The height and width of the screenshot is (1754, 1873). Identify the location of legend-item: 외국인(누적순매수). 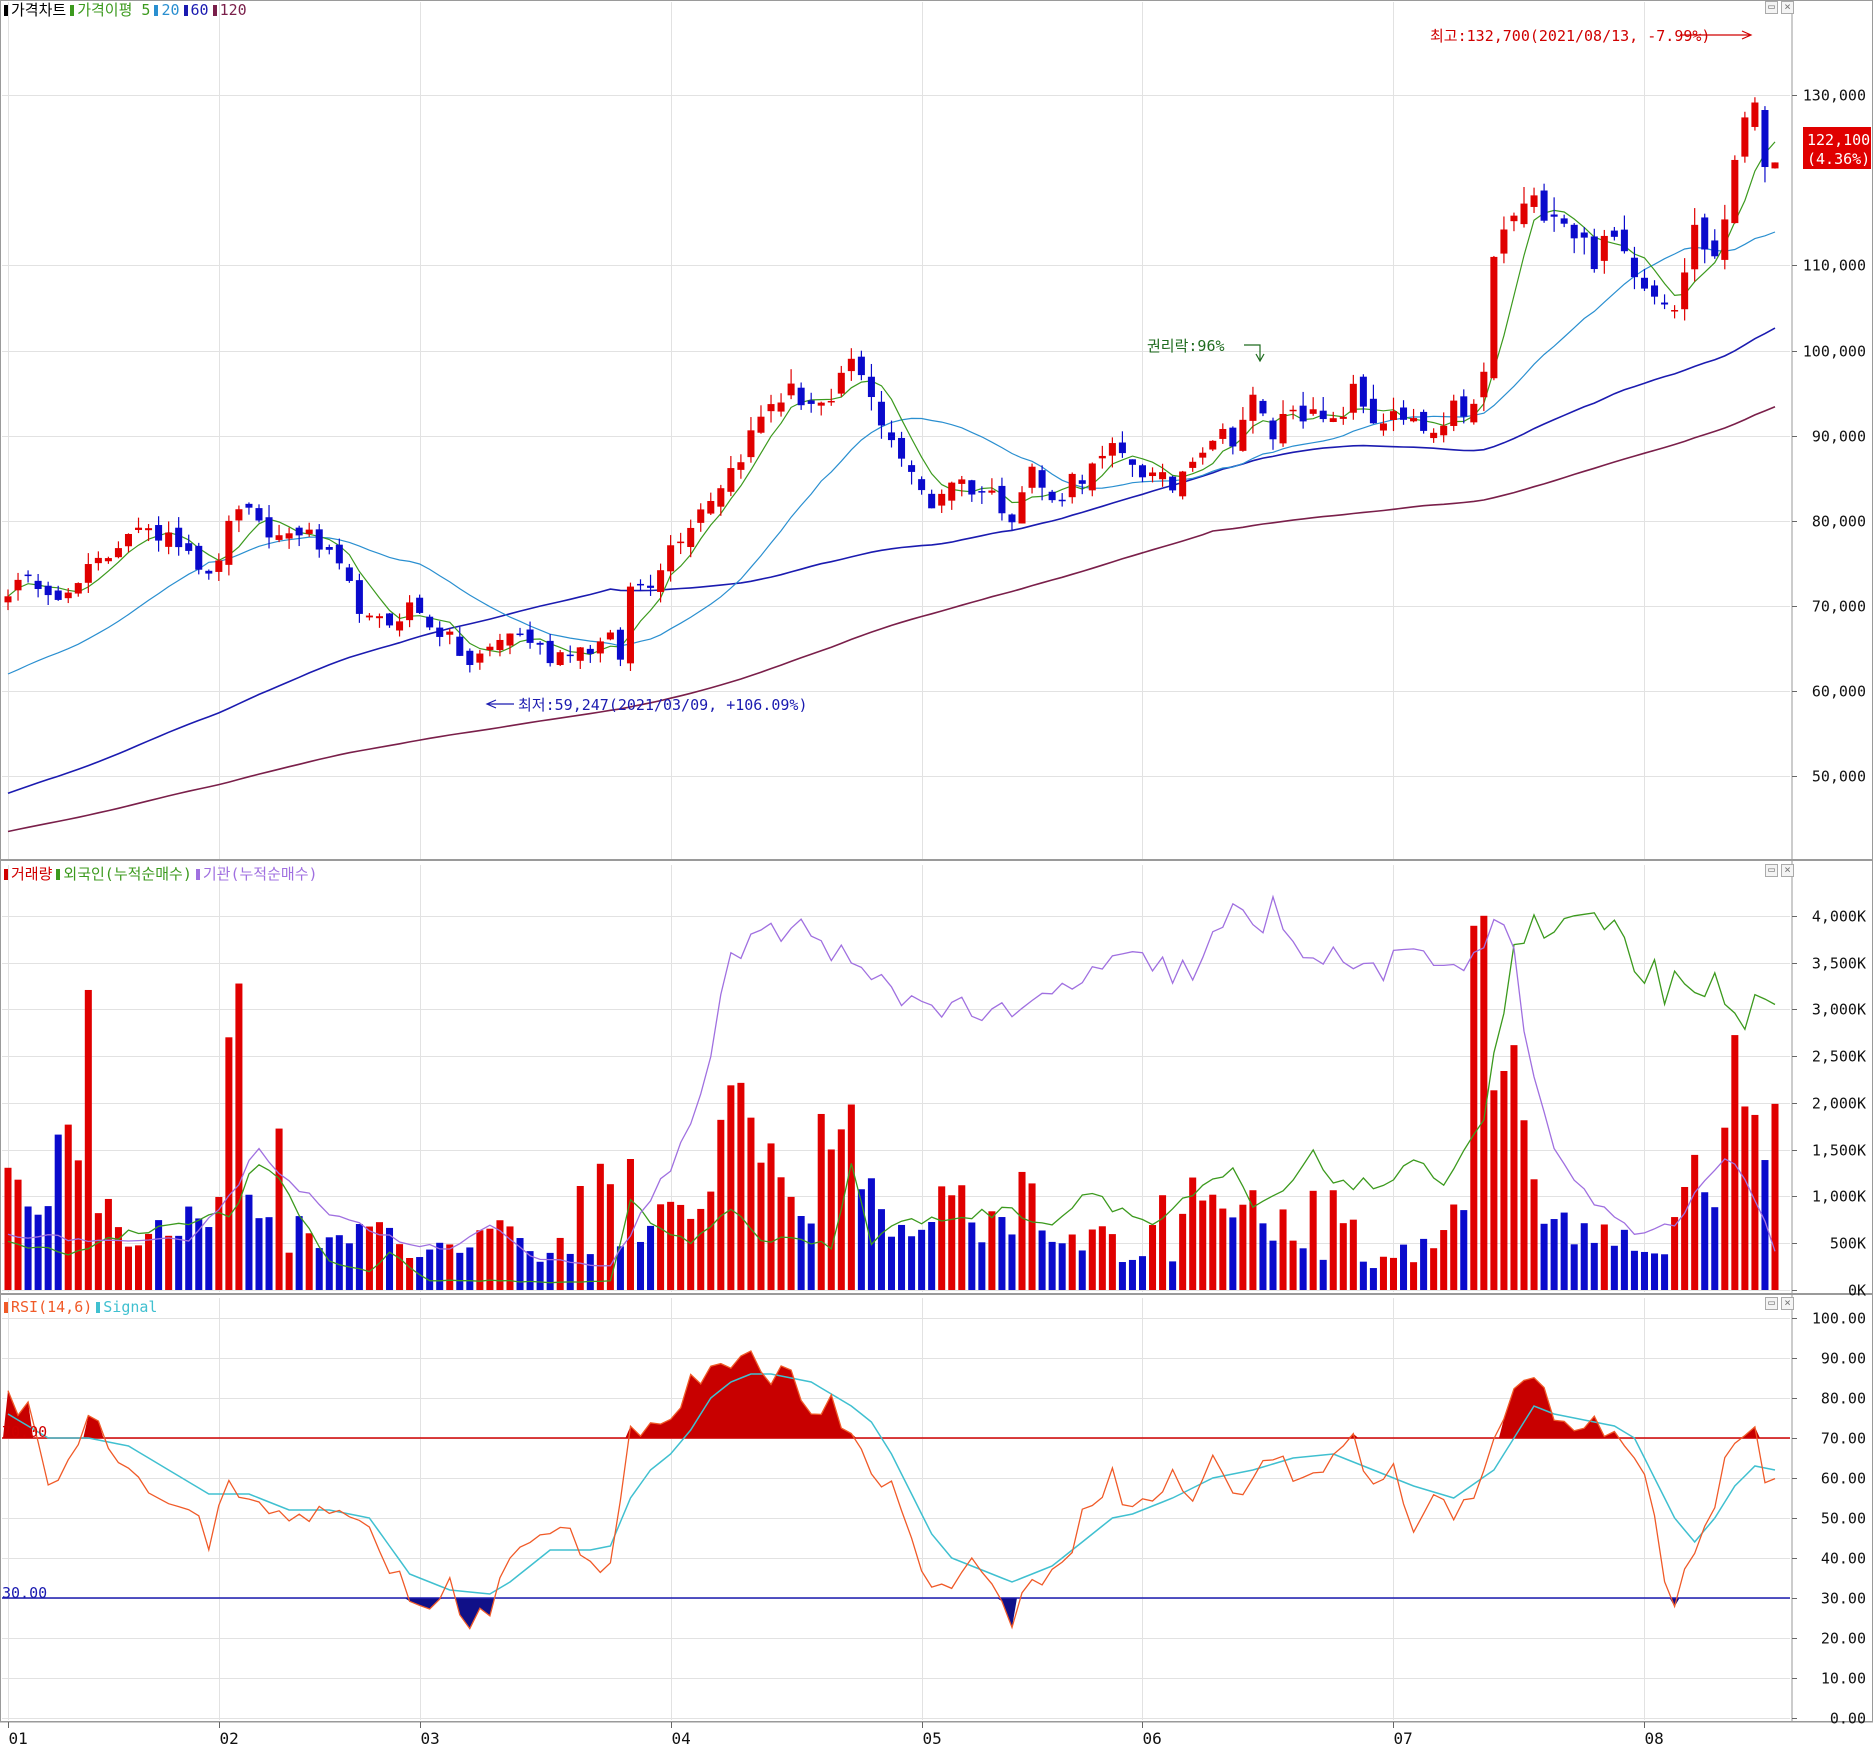
(127, 874).